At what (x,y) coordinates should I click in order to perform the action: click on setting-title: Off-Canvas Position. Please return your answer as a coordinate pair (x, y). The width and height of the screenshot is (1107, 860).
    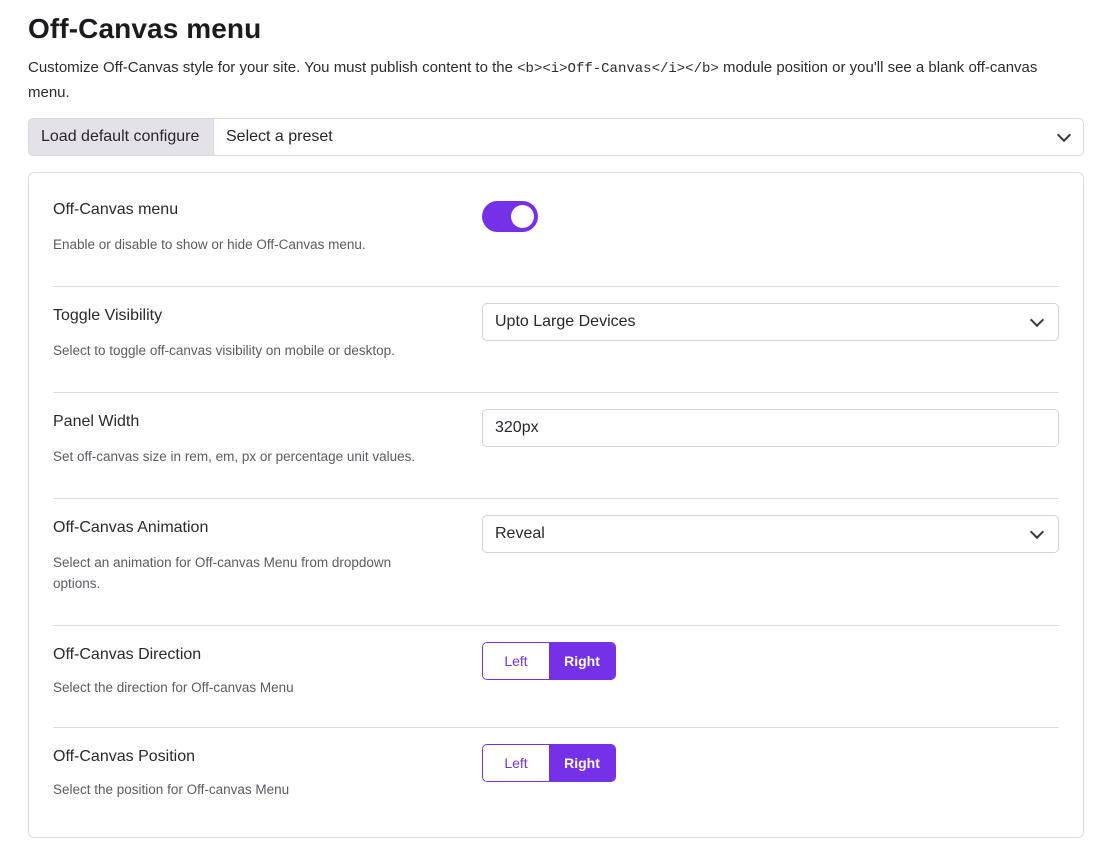
    Looking at the image, I should click on (124, 756).